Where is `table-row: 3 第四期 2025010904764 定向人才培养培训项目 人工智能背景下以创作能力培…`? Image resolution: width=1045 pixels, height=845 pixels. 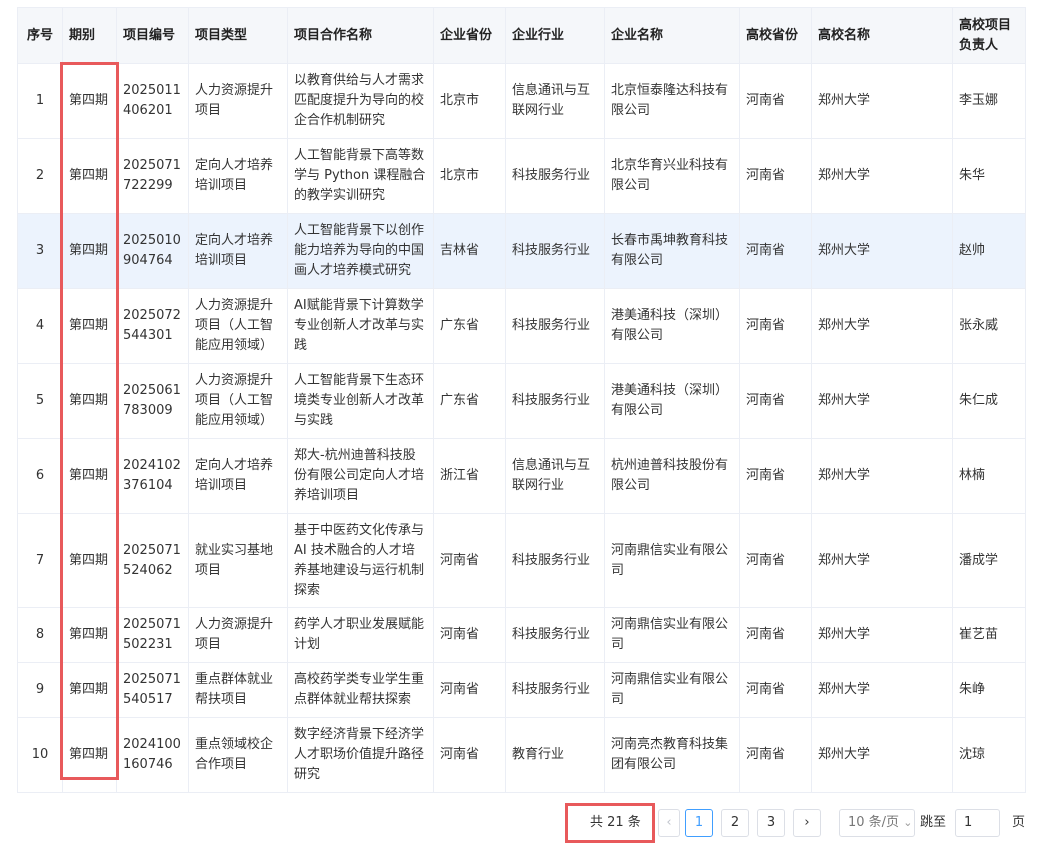 table-row: 3 第四期 2025010904764 定向人才培养培训项目 人工智能背景下以创作能力培… is located at coordinates (521, 251).